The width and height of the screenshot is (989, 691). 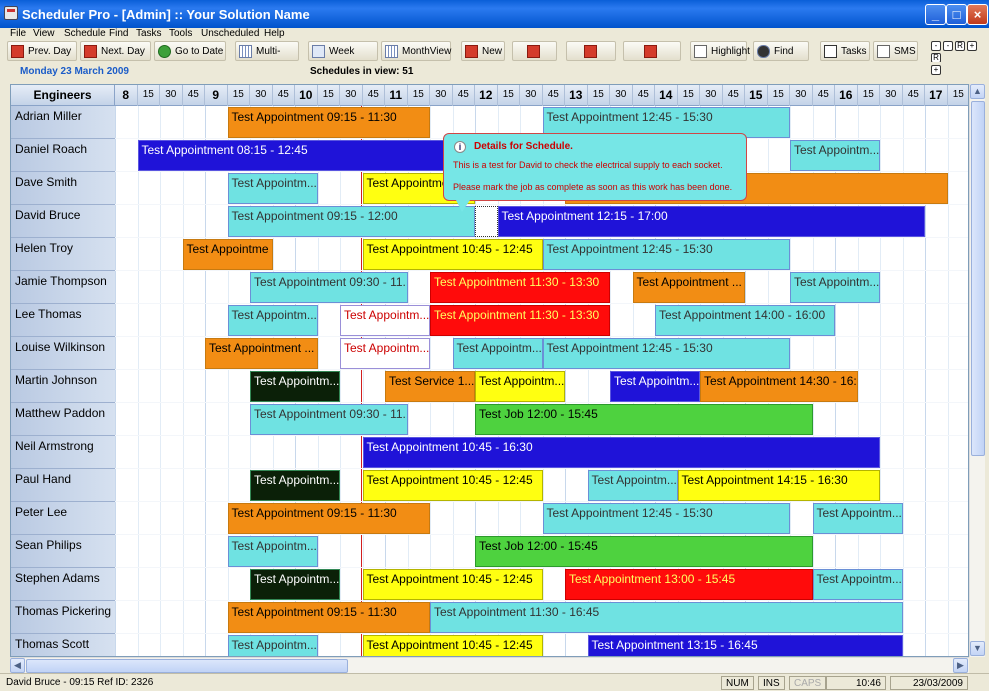 What do you see at coordinates (486, 221) in the screenshot?
I see `appointment-block` at bounding box center [486, 221].